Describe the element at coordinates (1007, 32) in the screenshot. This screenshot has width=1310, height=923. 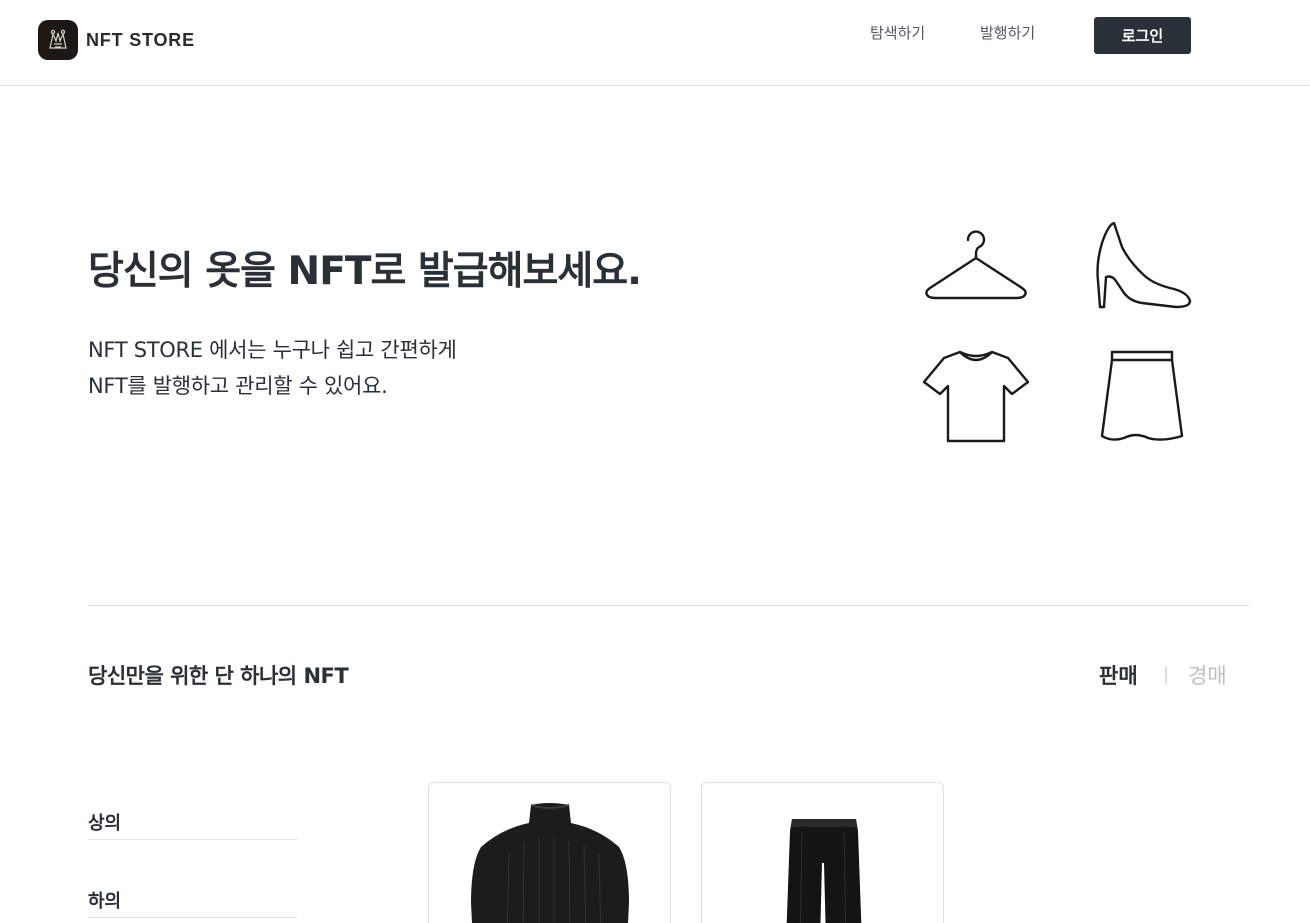
I see `nav-issue-link: 발행하기` at that location.